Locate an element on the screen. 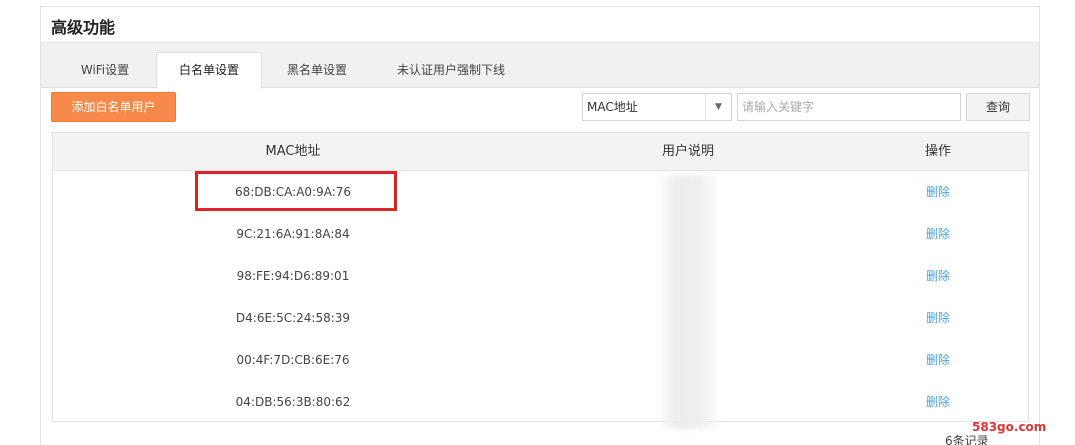 The height and width of the screenshot is (445, 1075). column-header-description: 用户说明 is located at coordinates (687, 151).